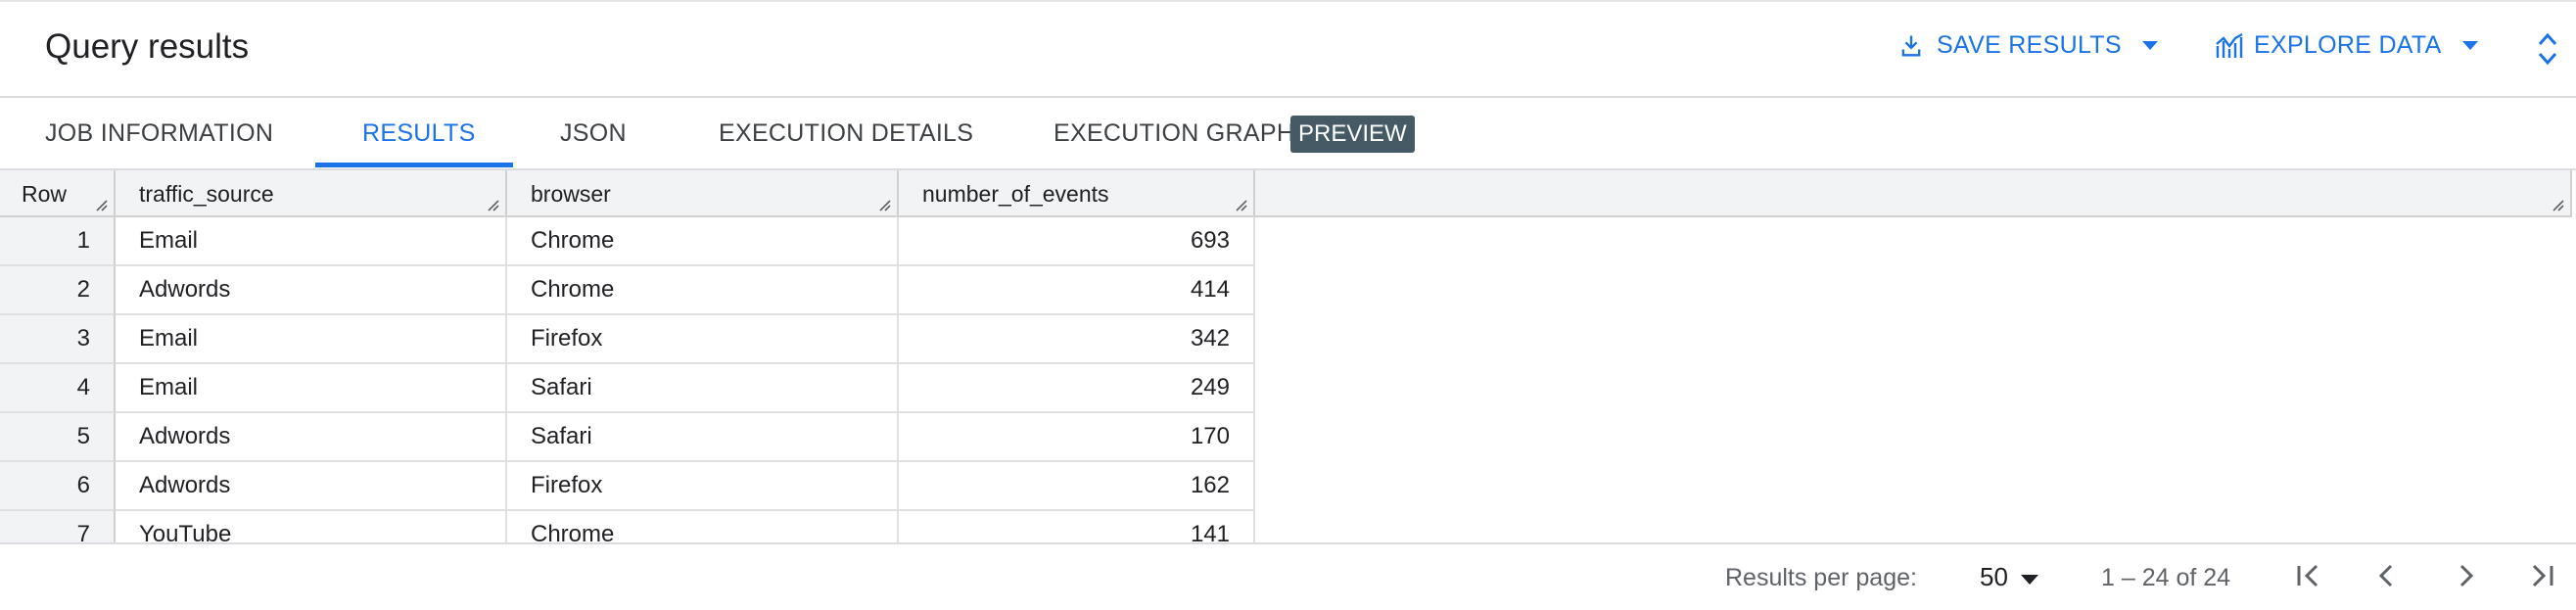 Image resolution: width=2576 pixels, height=610 pixels. I want to click on cell-number-of-events: 342, so click(1077, 339).